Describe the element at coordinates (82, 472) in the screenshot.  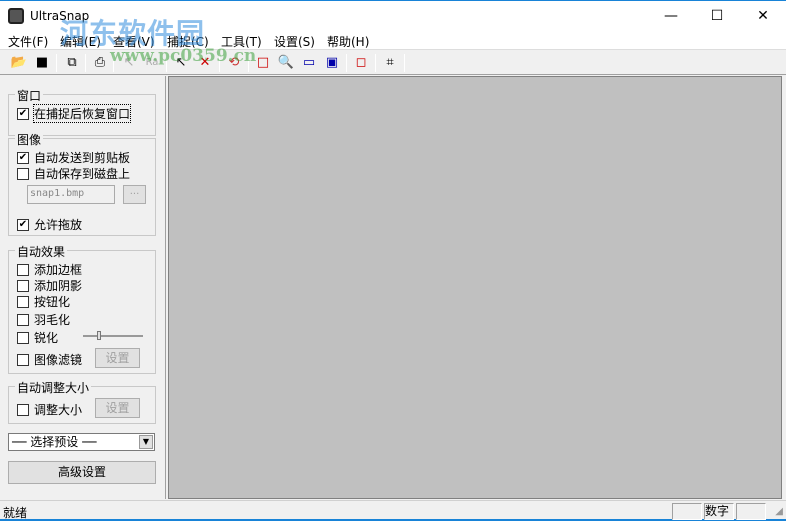
I see `advanced-settings-button: 高级设置` at that location.